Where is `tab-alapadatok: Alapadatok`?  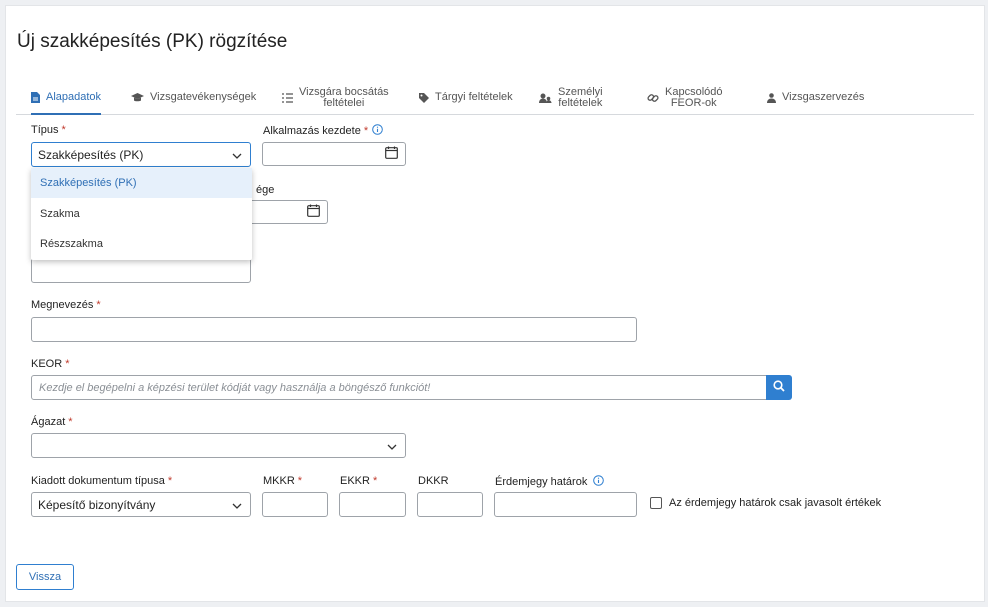
tab-alapadatok: Alapadatok is located at coordinates (66, 98).